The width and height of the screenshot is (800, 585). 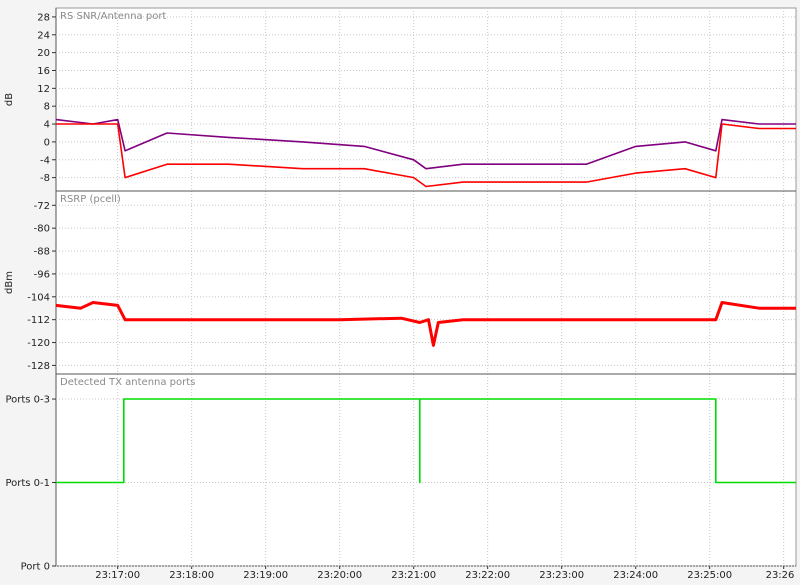 I want to click on y-tick-label: -8, so click(x=45, y=178).